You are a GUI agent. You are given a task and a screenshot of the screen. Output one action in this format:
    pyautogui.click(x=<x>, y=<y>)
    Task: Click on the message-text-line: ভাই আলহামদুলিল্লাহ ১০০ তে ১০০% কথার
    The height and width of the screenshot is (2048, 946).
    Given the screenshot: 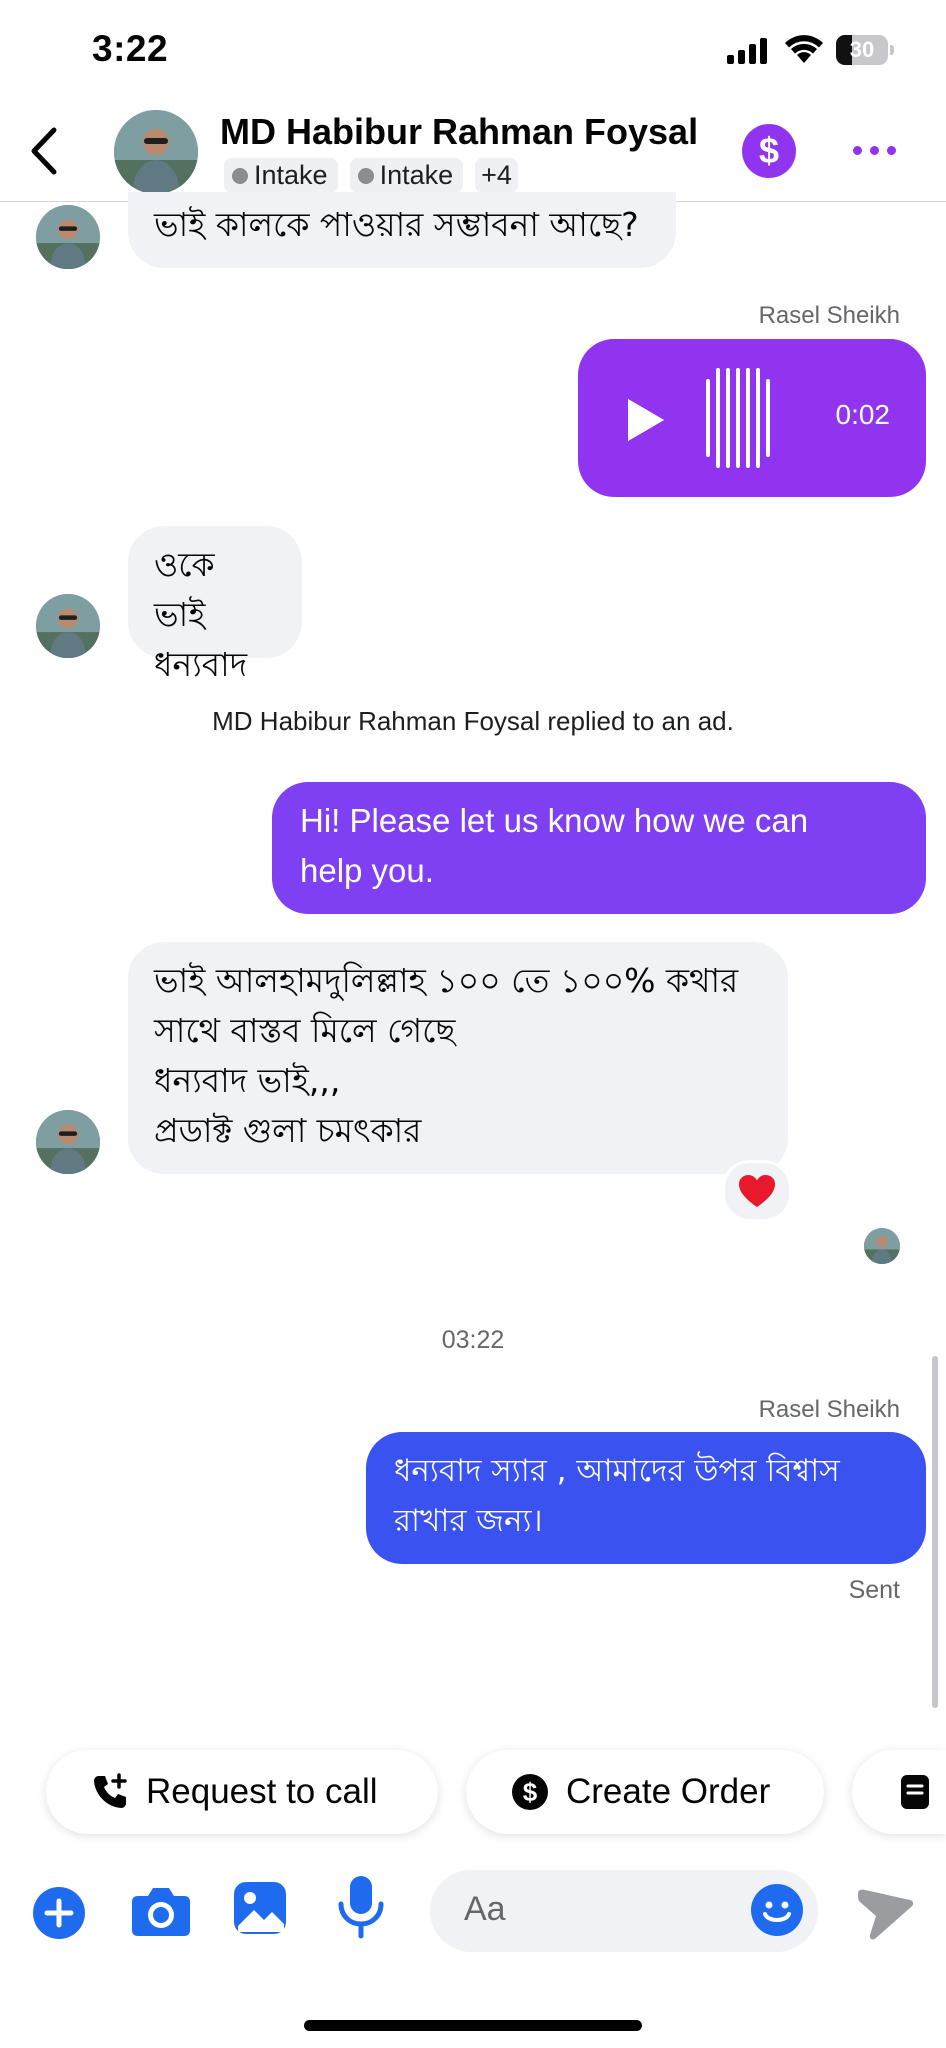 What is the action you would take?
    pyautogui.click(x=446, y=980)
    